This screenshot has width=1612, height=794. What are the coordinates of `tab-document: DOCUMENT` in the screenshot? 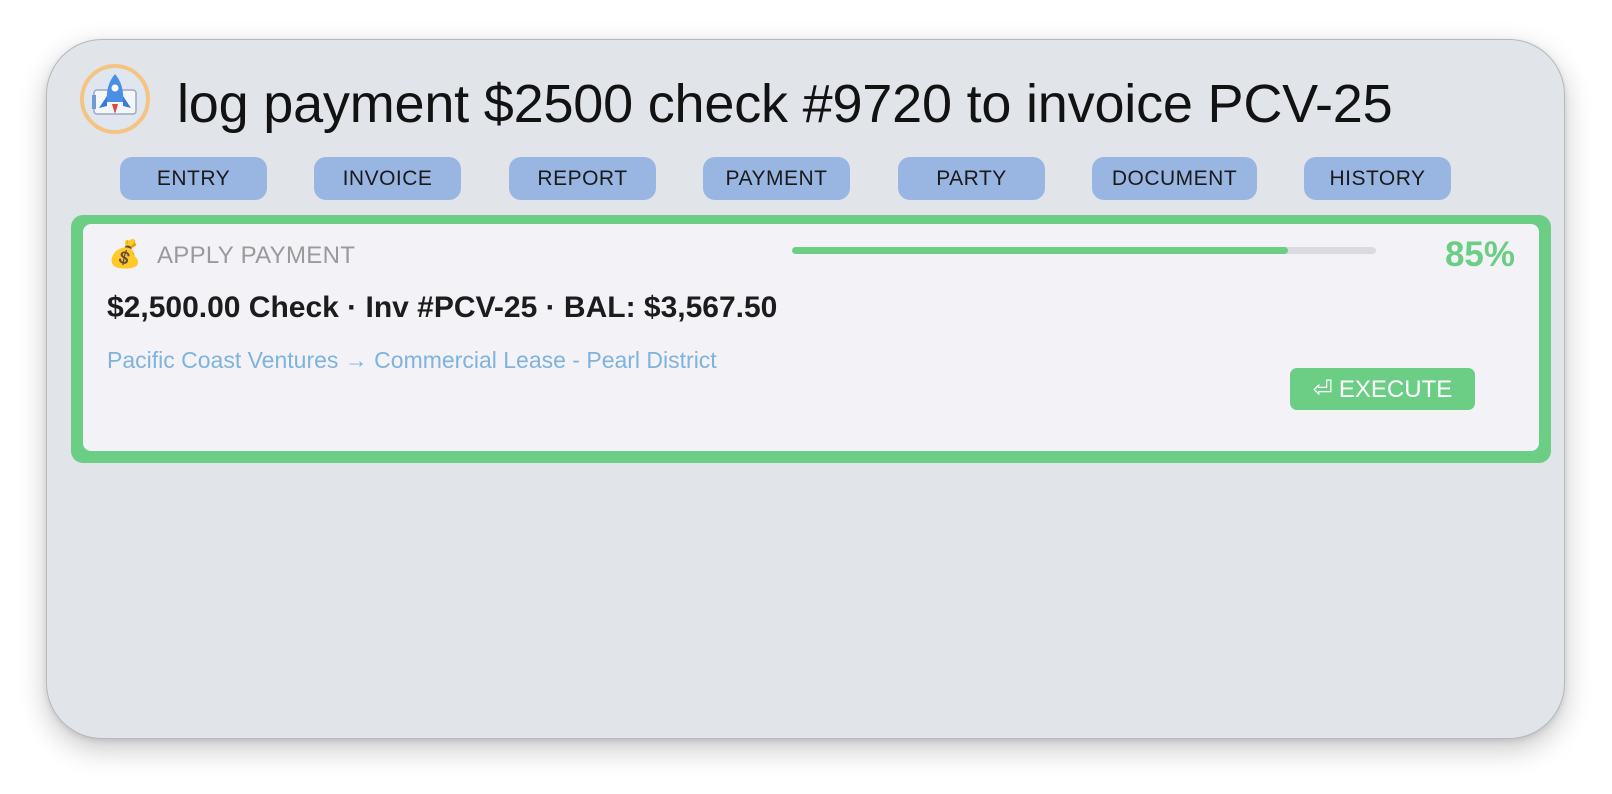 It's located at (1174, 178).